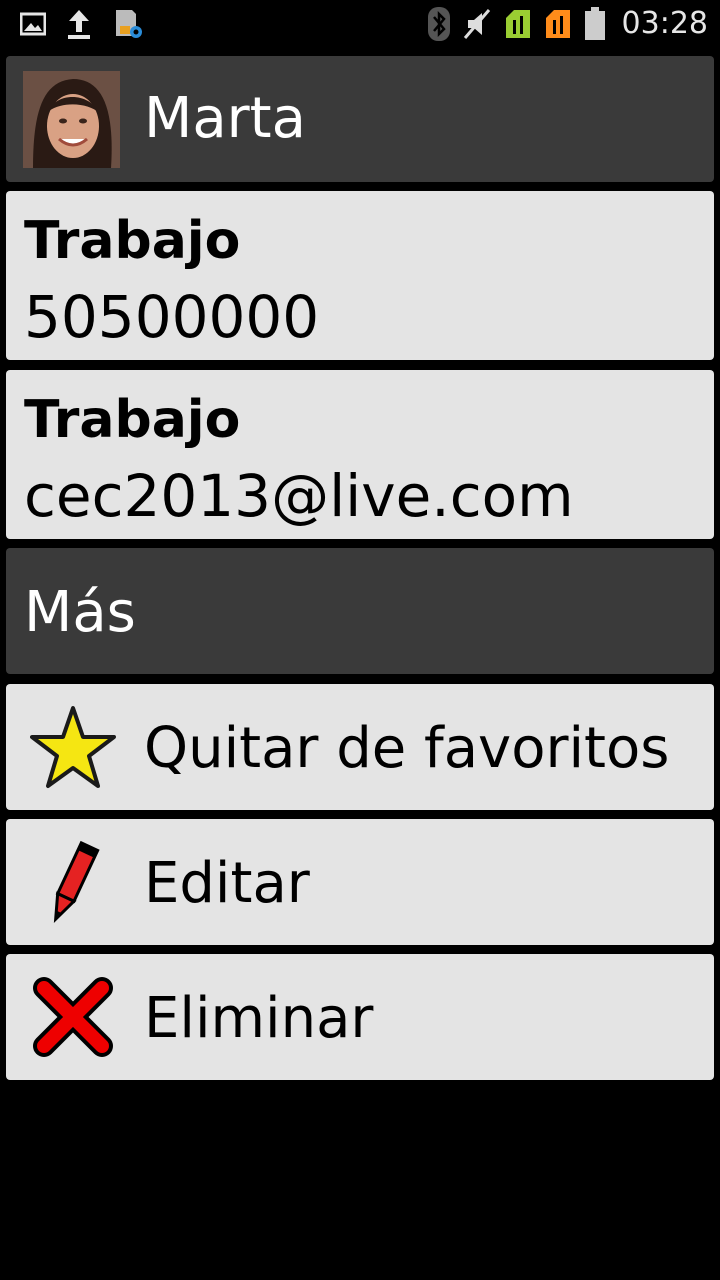 This screenshot has width=720, height=1280. I want to click on more-section-header: Más, so click(360, 611).